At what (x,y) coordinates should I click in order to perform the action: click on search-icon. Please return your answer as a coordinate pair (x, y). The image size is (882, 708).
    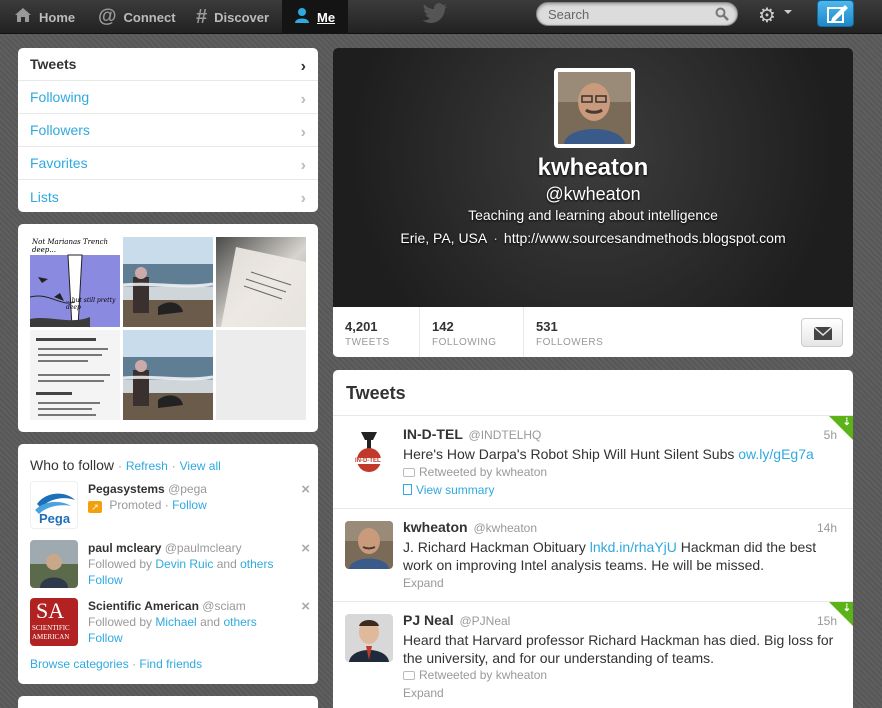
    Looking at the image, I should click on (722, 14).